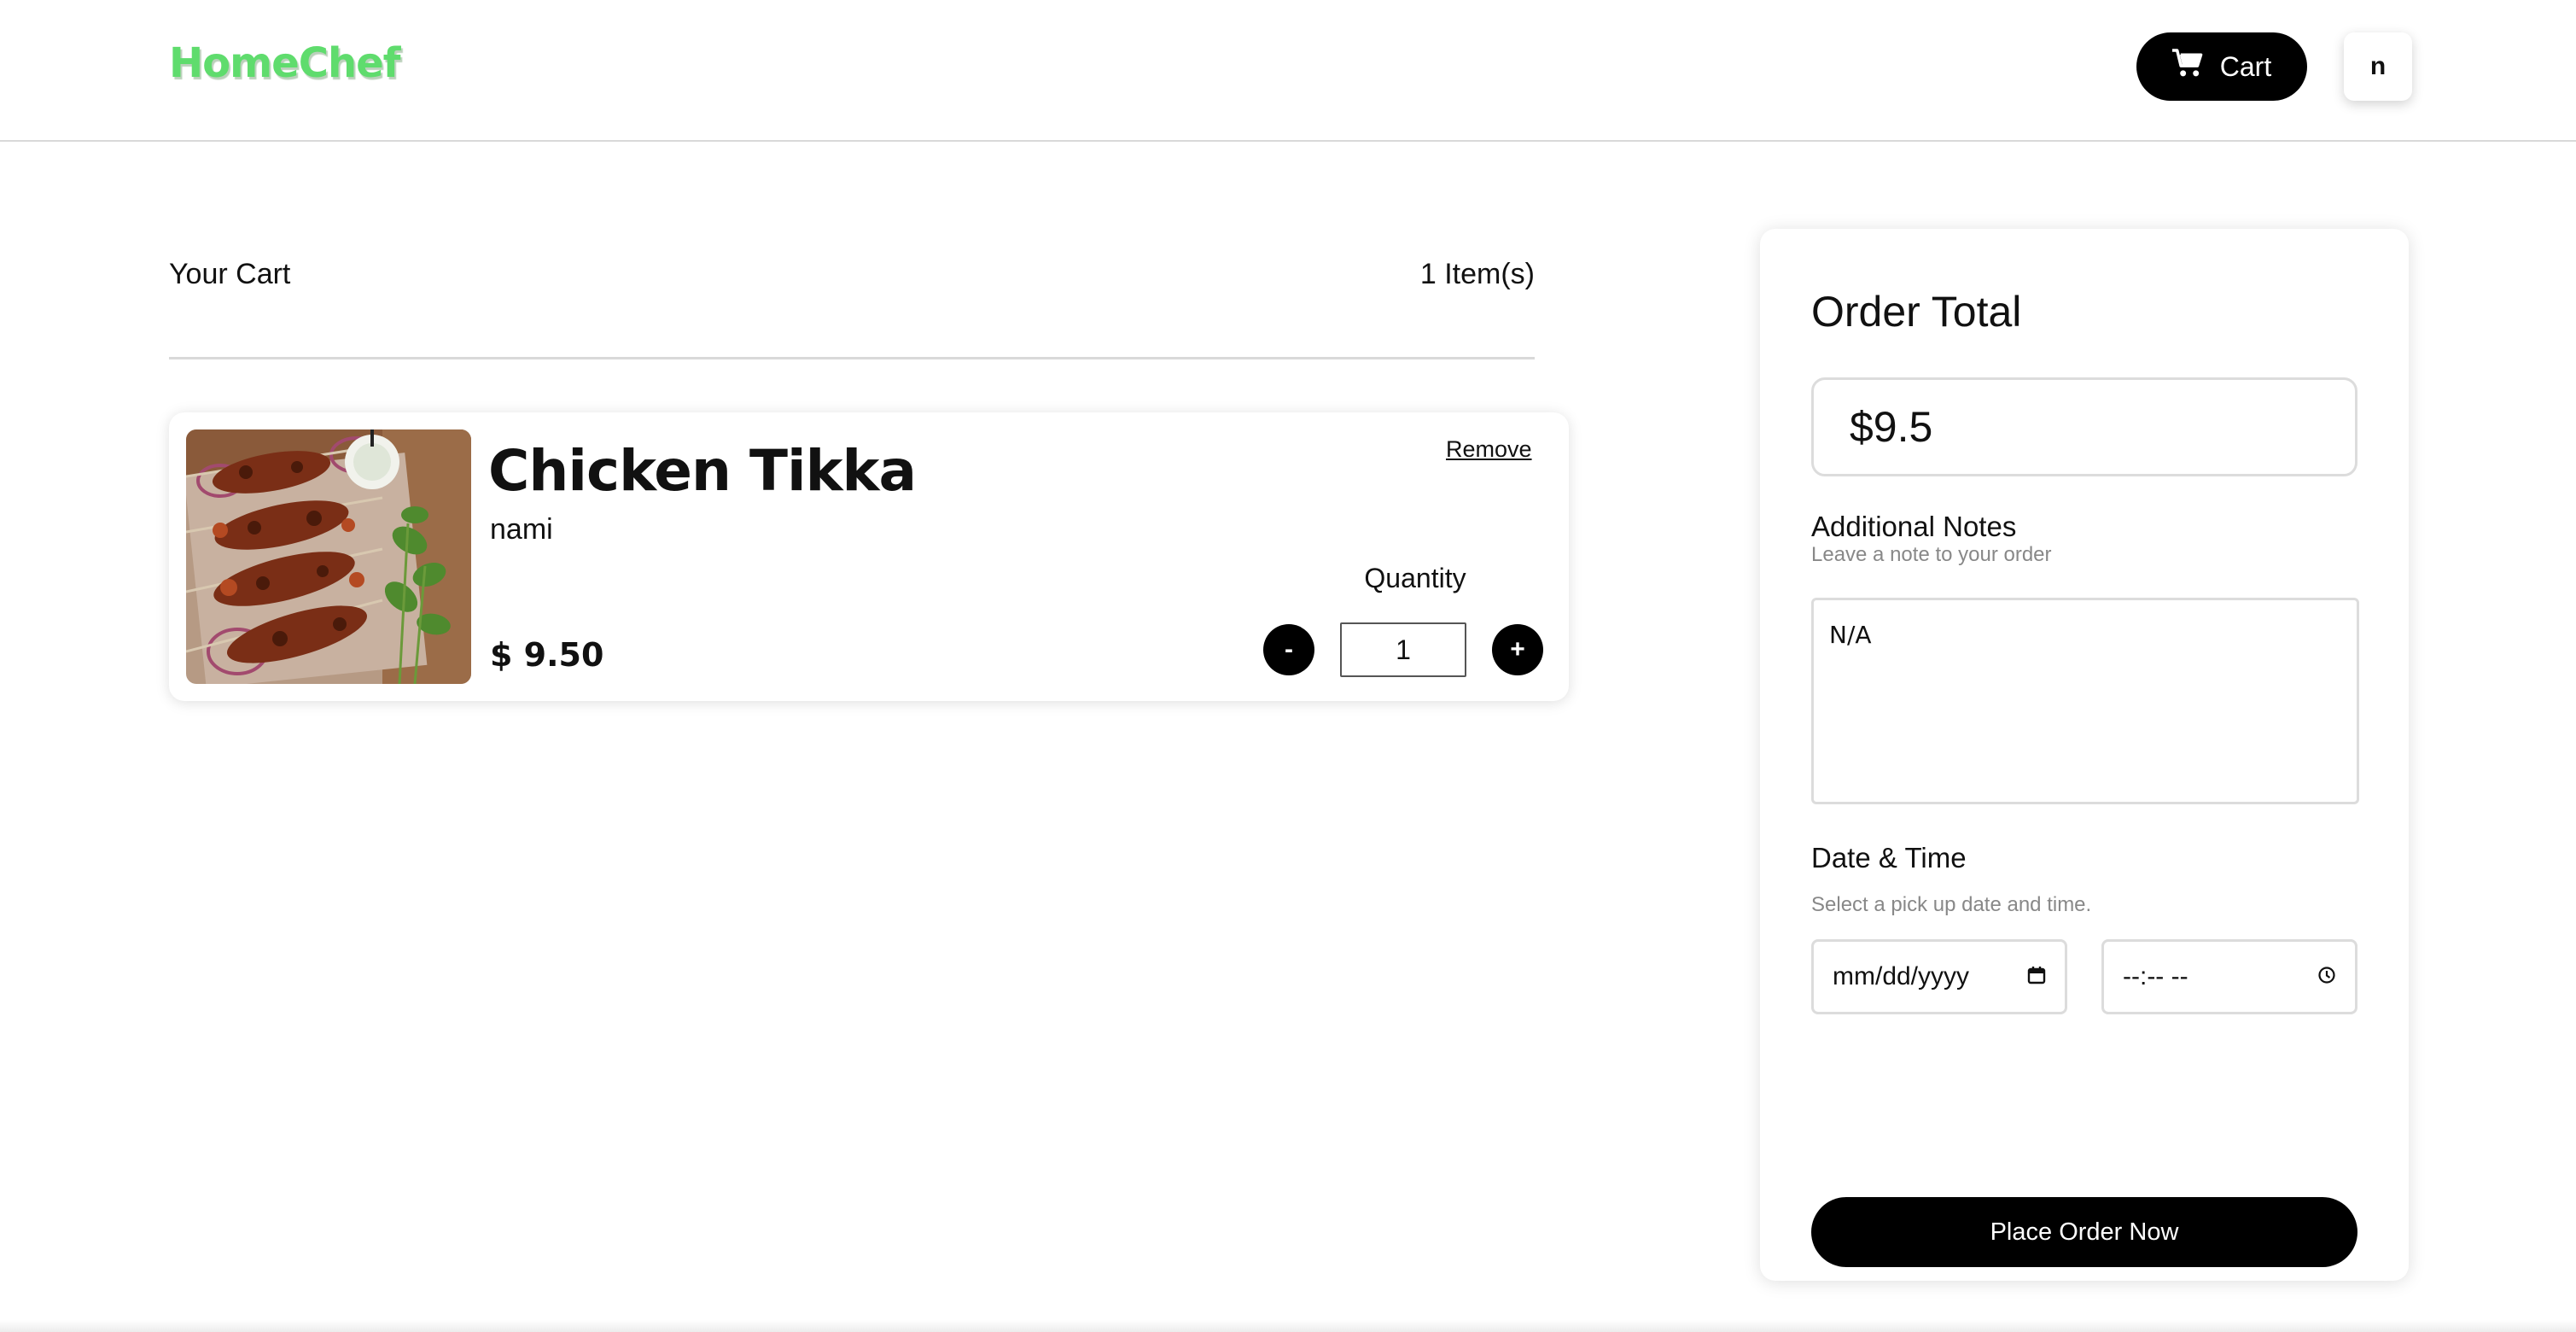  I want to click on clock-icon, so click(2326, 976).